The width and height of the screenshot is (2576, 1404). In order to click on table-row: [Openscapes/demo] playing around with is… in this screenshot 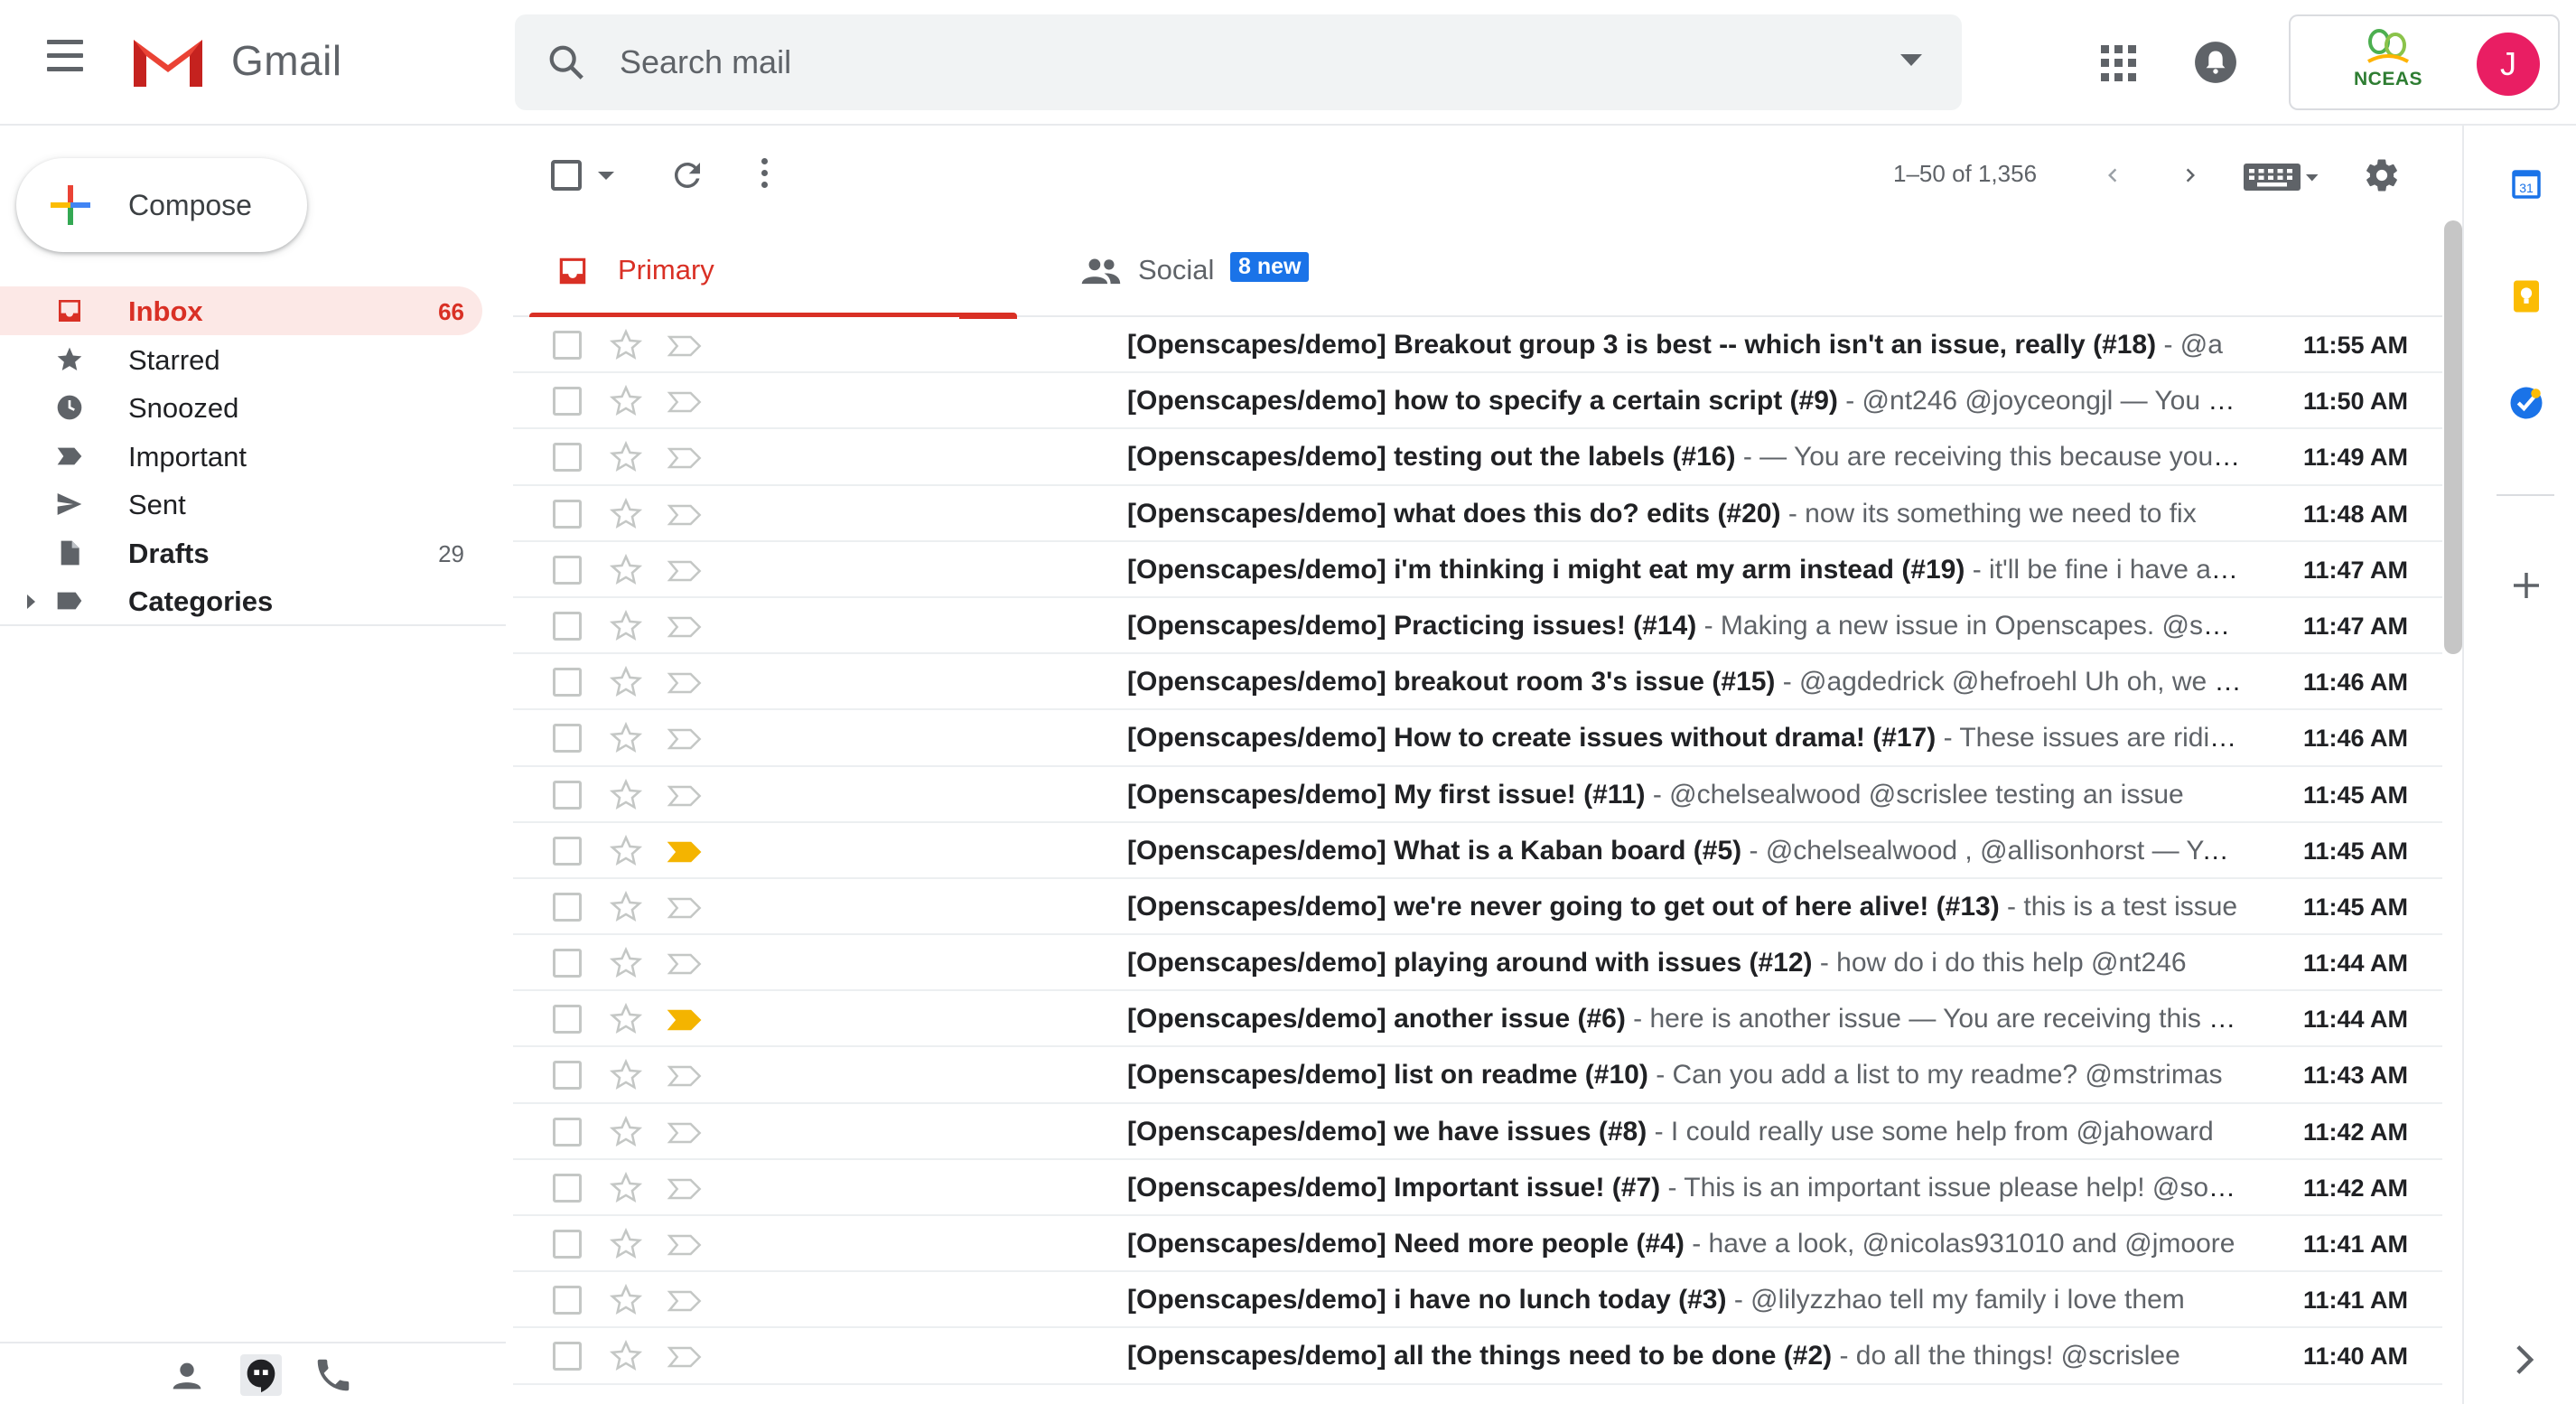, I will do `click(1477, 963)`.